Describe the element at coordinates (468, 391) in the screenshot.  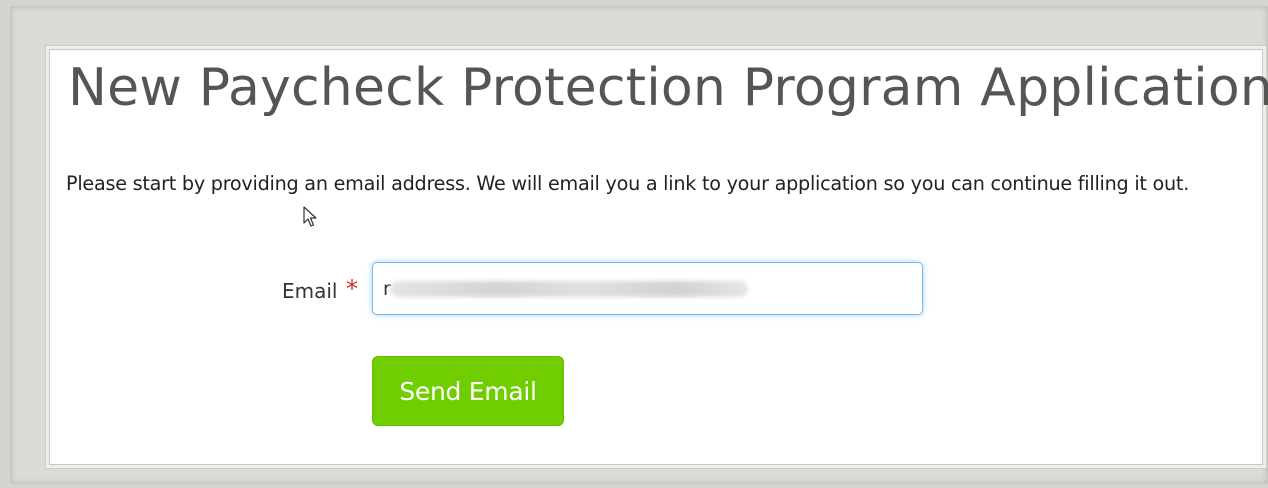
I see `send-email-button: Send Email` at that location.